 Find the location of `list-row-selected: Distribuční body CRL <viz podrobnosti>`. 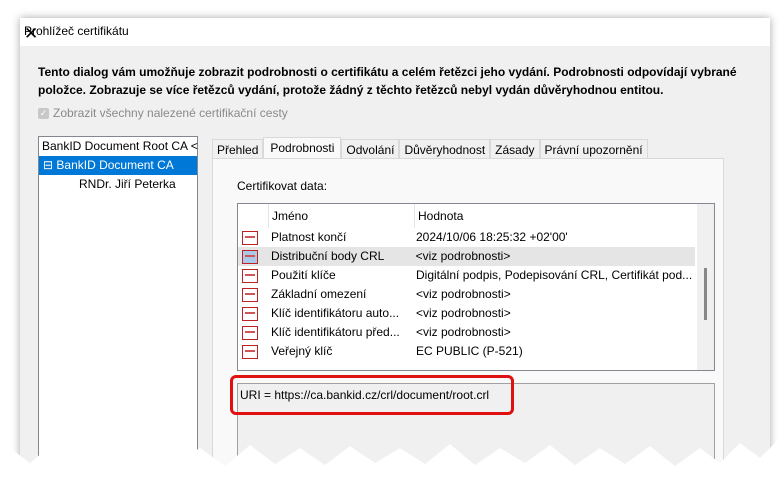

list-row-selected: Distribuční body CRL <viz podrobnosti> is located at coordinates (466, 256).